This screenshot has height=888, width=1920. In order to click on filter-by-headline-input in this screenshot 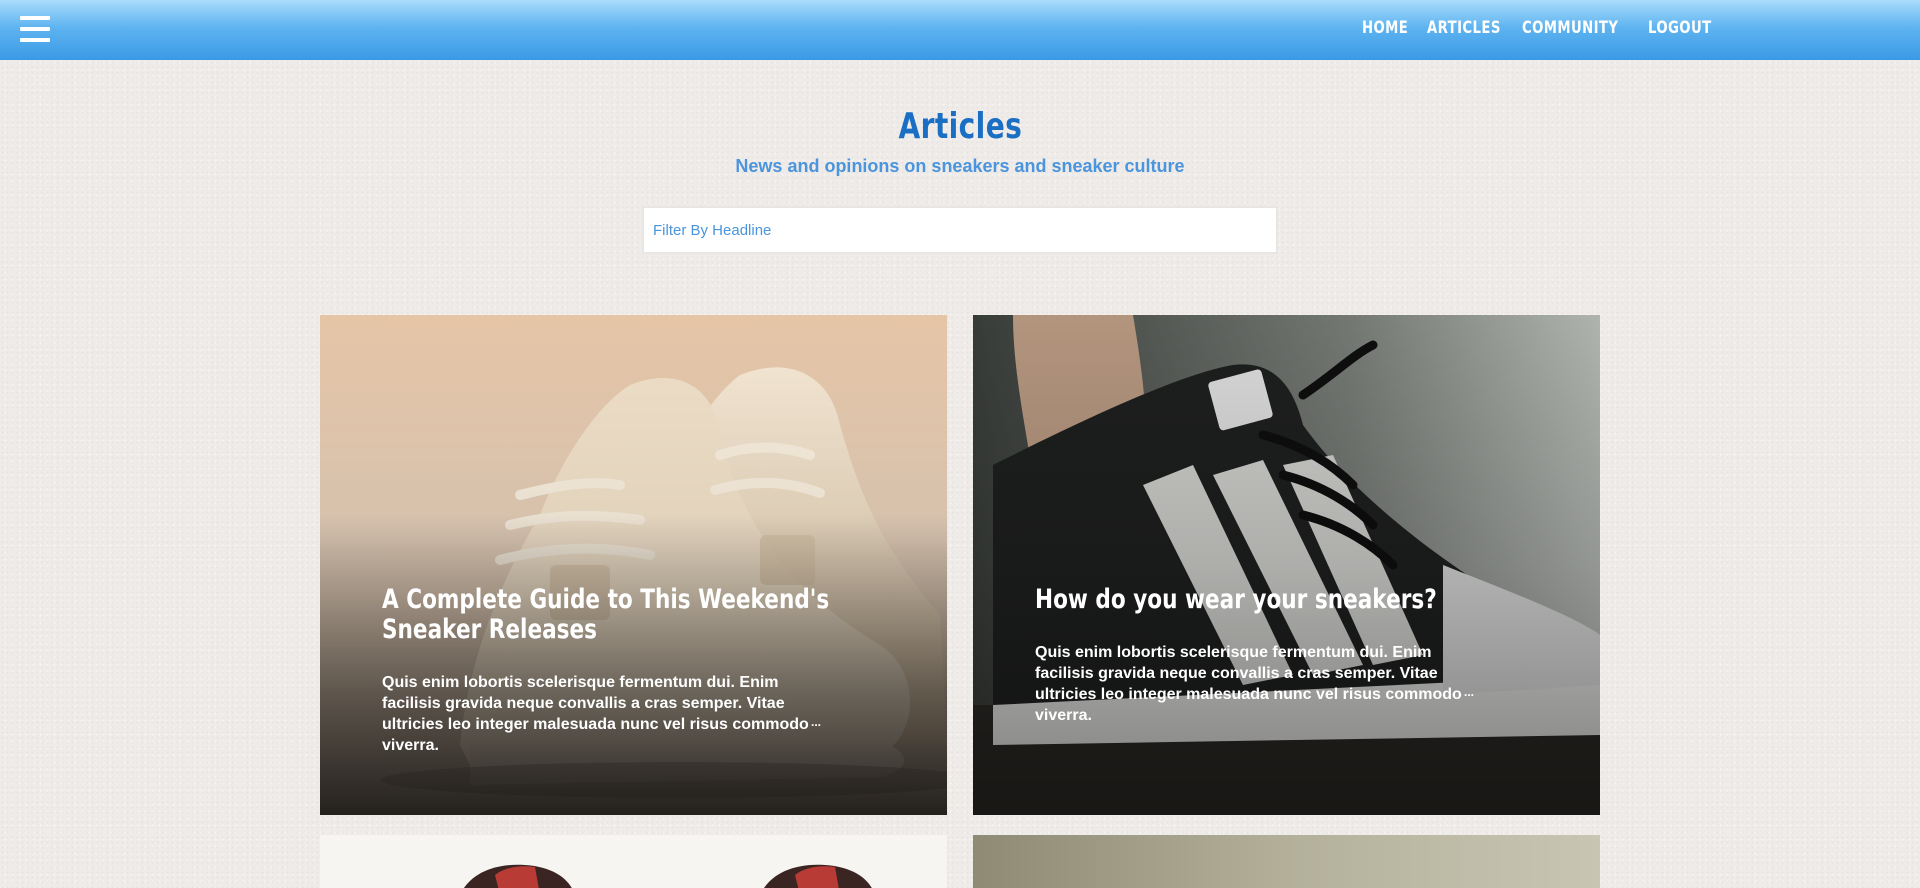, I will do `click(960, 230)`.